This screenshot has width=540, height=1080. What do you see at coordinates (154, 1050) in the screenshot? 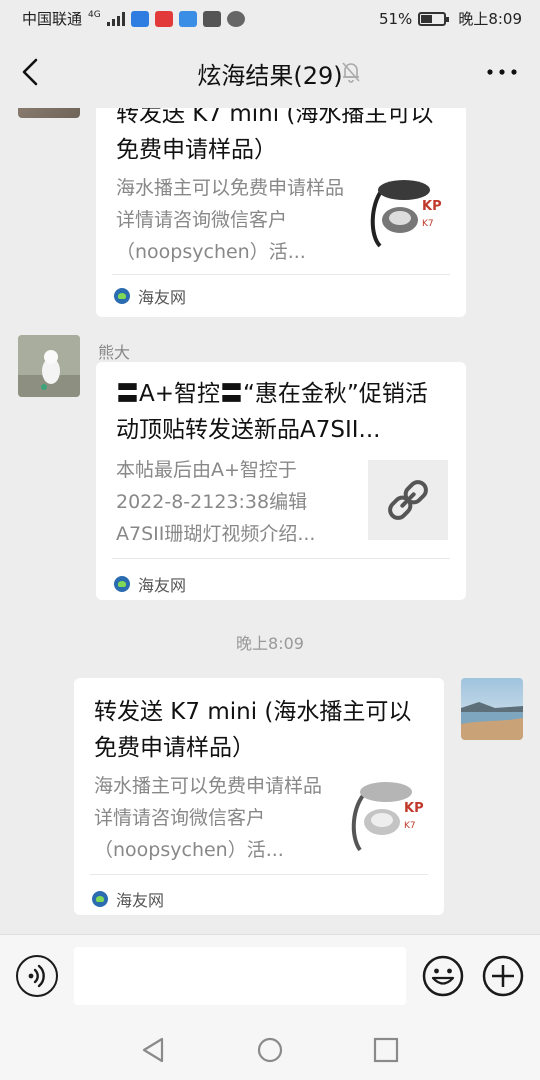
I see `nav-back-icon` at bounding box center [154, 1050].